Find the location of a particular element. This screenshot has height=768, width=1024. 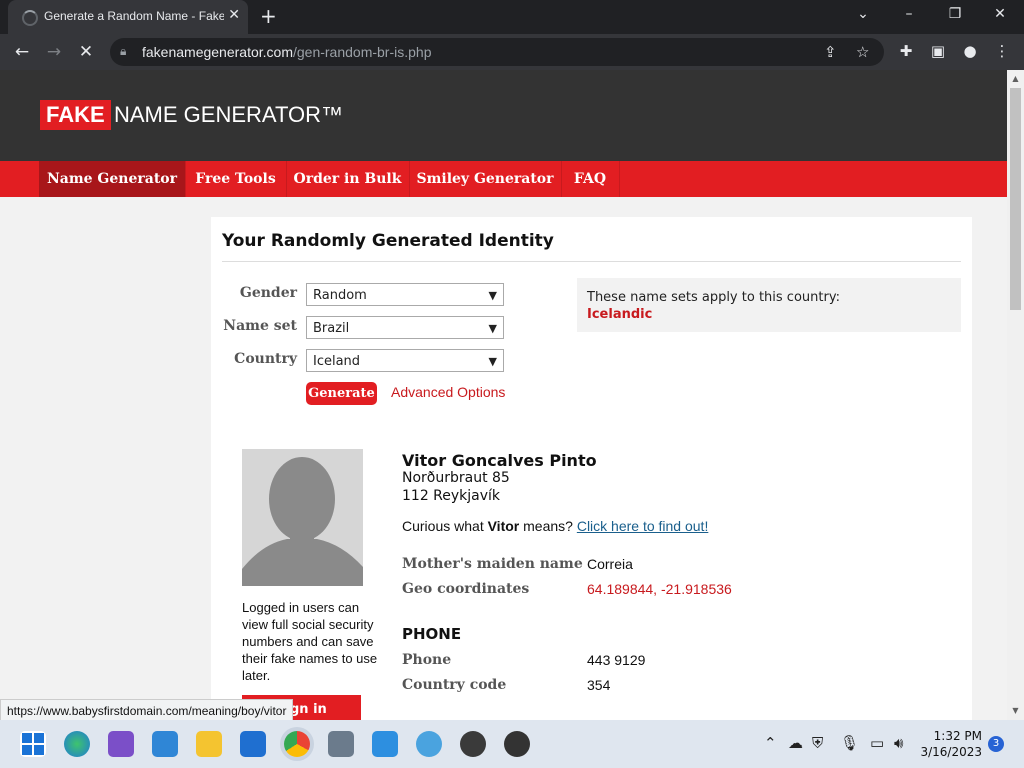

start-icon is located at coordinates (33, 744).